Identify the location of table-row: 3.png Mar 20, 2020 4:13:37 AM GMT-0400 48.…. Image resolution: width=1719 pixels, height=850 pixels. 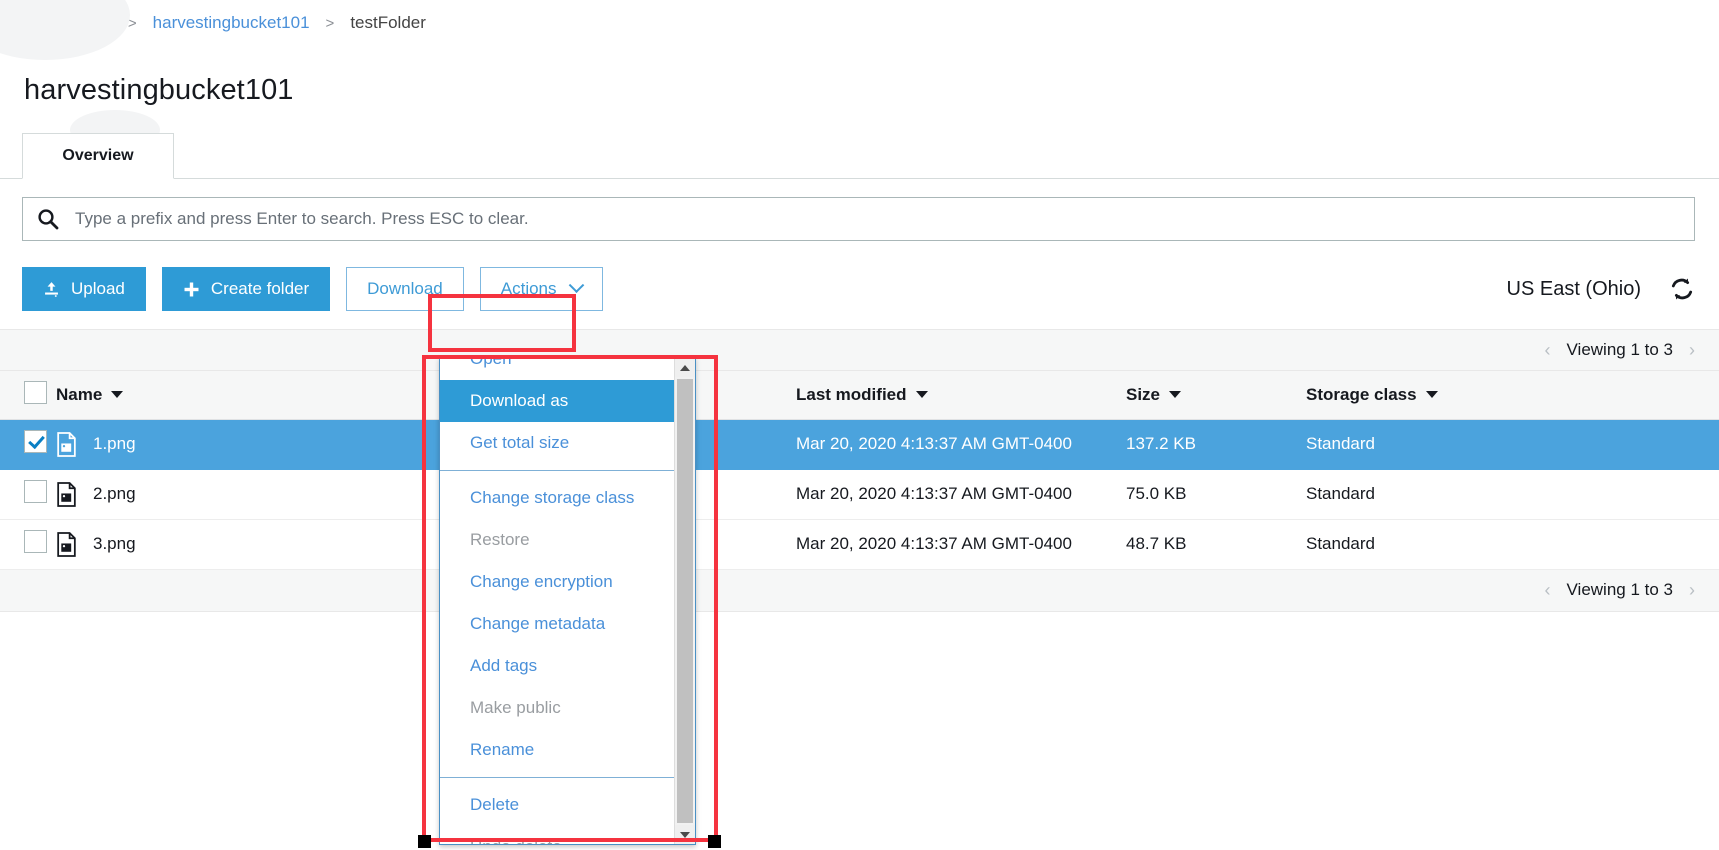
(859, 544).